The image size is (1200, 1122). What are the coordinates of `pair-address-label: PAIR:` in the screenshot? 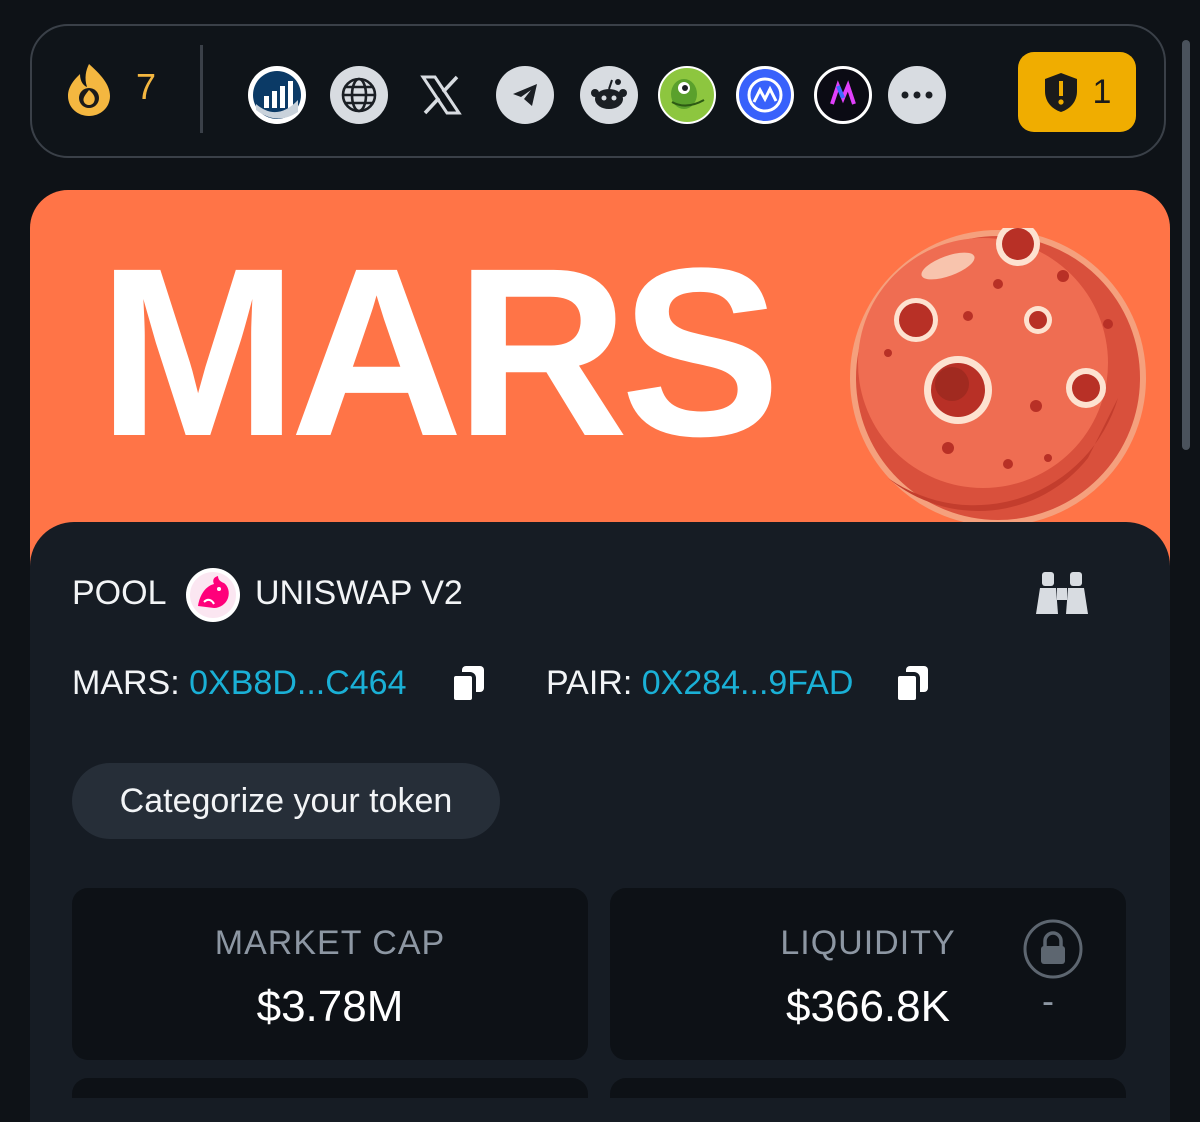 It's located at (589, 683).